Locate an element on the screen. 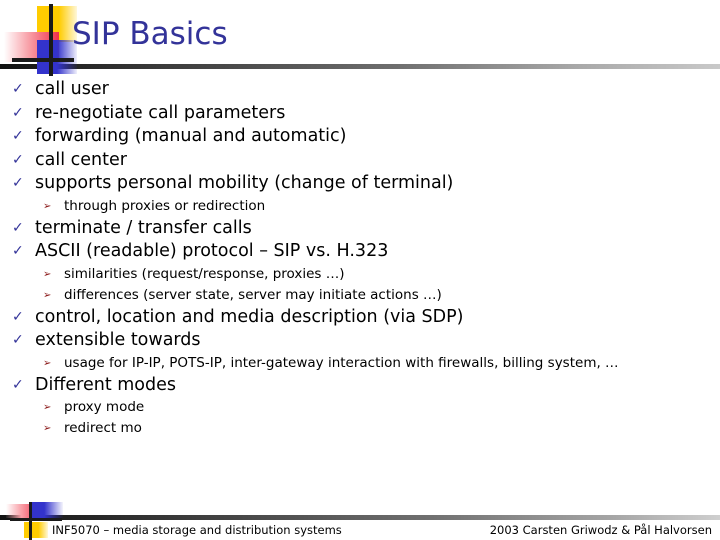  logo-blue-square is located at coordinates (57, 57).